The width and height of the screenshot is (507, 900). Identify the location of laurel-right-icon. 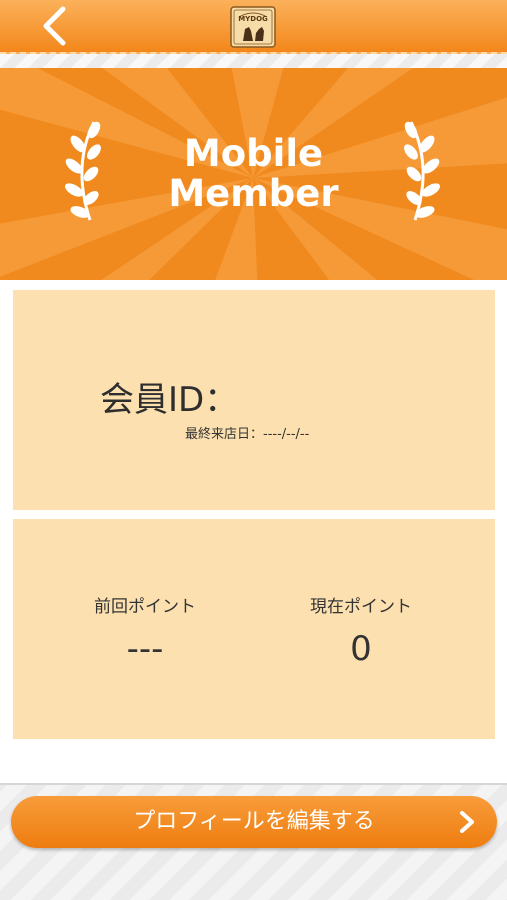
(422, 171).